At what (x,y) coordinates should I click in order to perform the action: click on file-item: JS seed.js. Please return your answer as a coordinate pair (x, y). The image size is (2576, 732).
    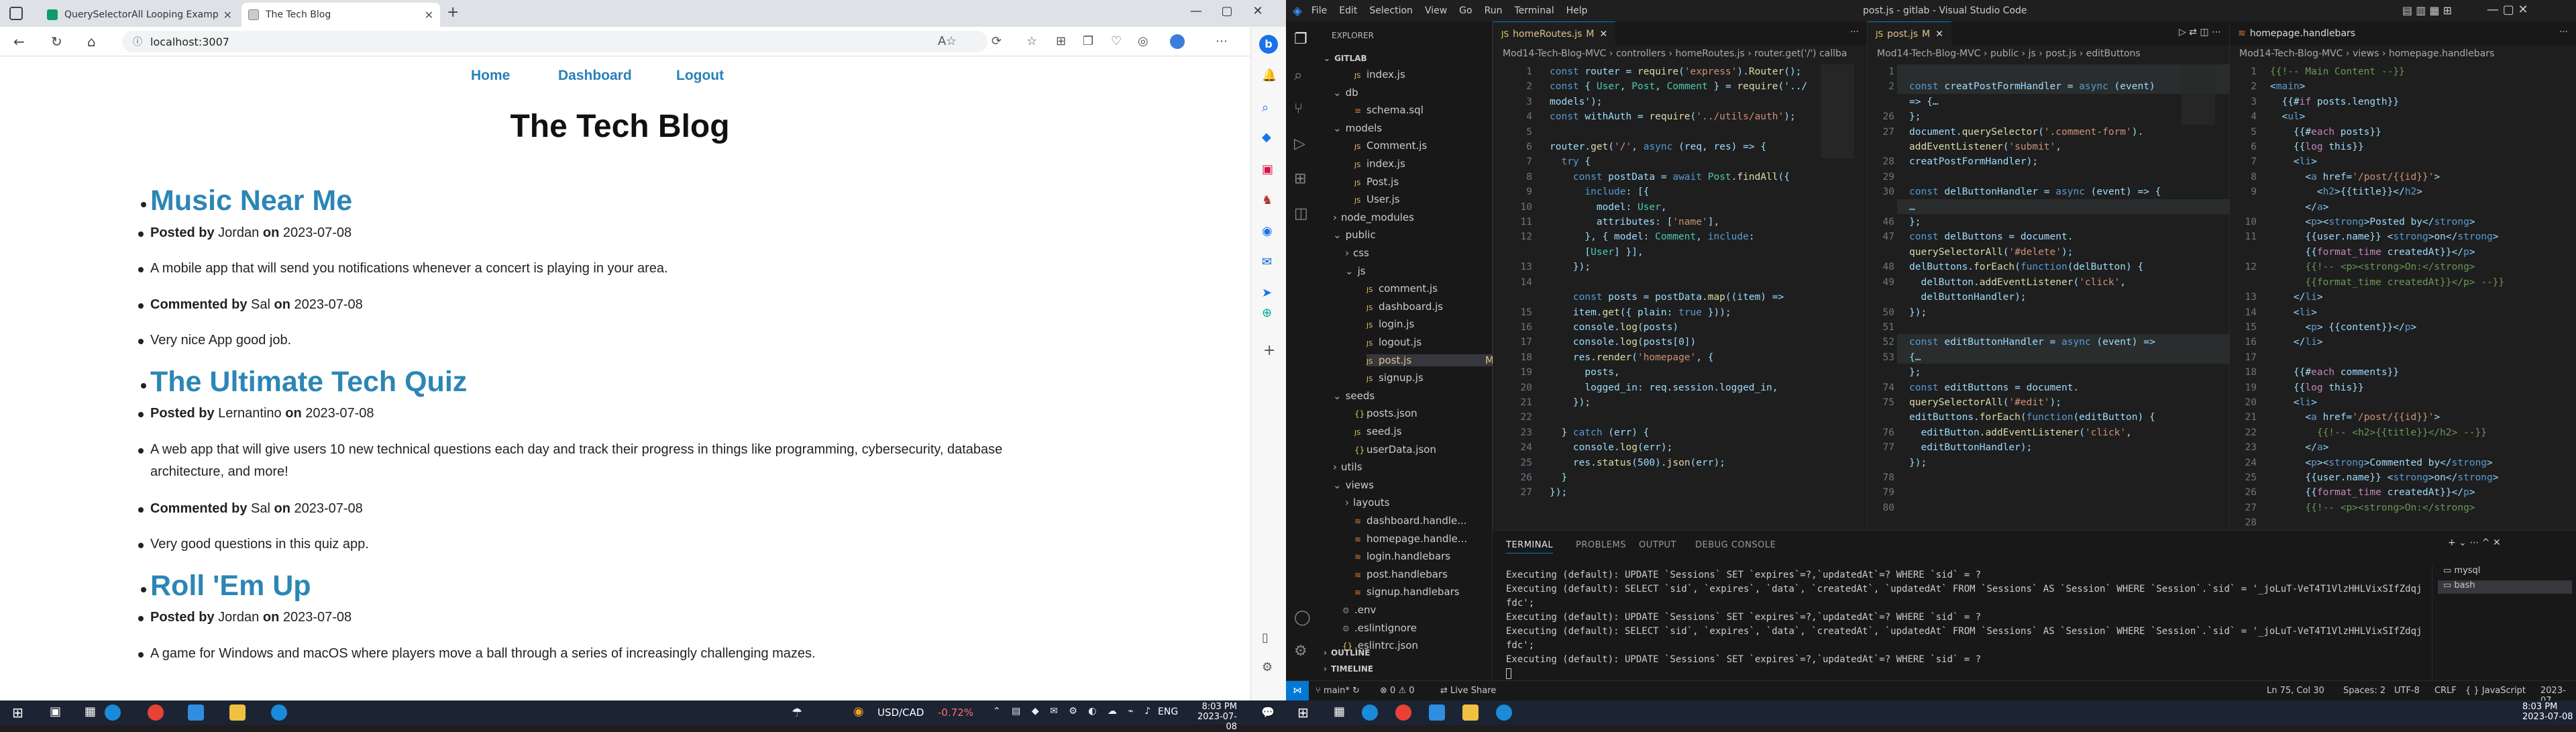
    Looking at the image, I should click on (1378, 431).